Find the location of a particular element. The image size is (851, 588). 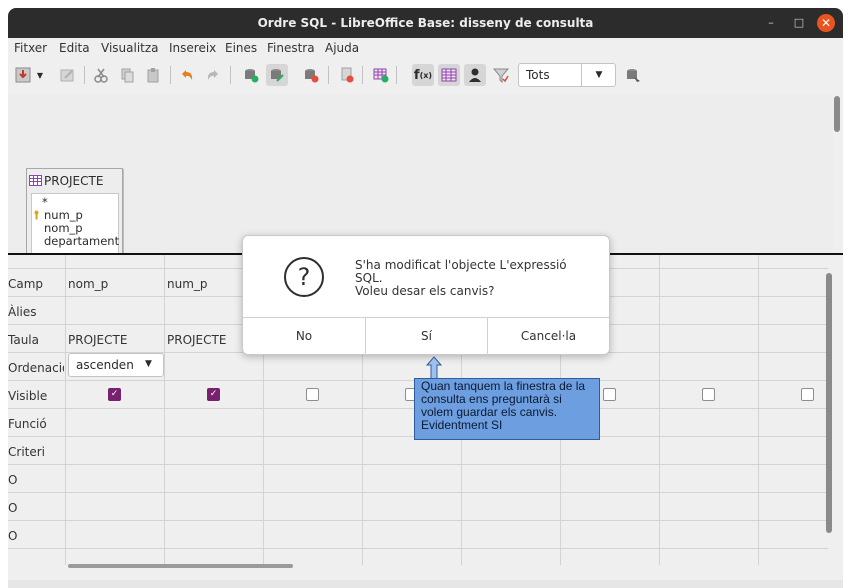

key-icon is located at coordinates (36, 215).